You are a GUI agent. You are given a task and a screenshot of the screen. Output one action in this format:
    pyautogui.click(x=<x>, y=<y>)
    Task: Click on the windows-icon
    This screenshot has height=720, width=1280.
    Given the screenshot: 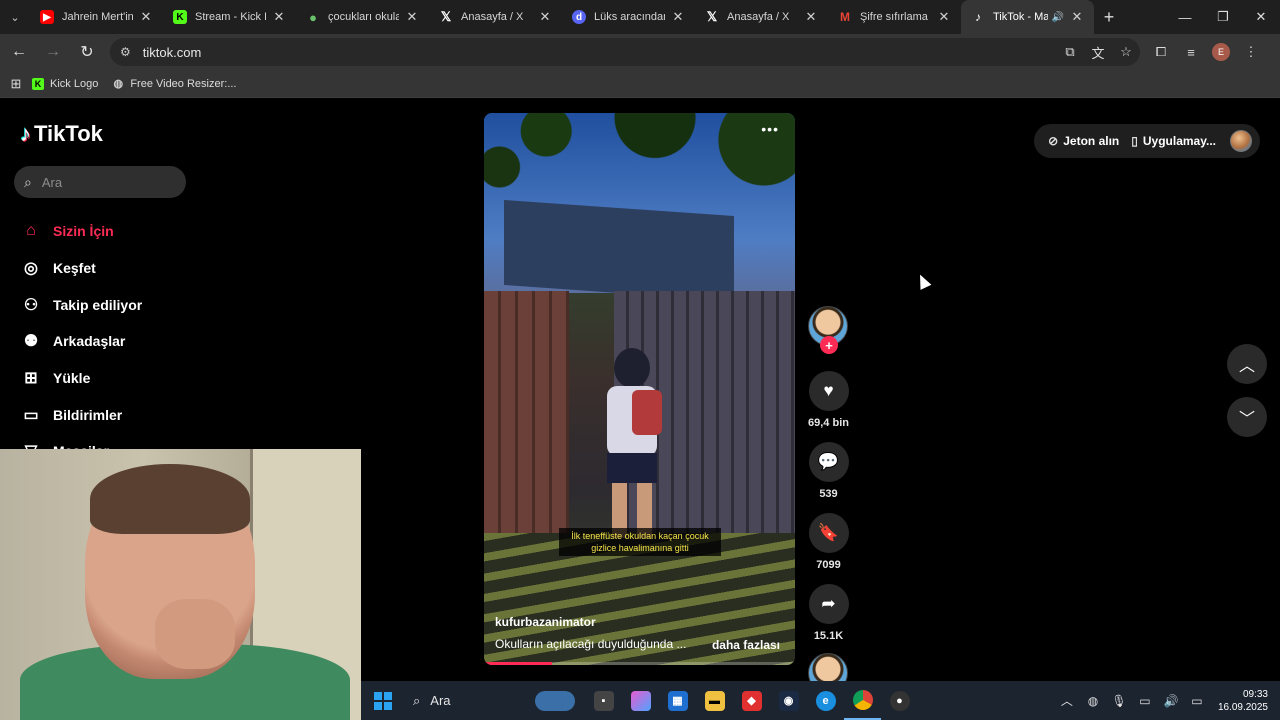 What is the action you would take?
    pyautogui.click(x=383, y=700)
    